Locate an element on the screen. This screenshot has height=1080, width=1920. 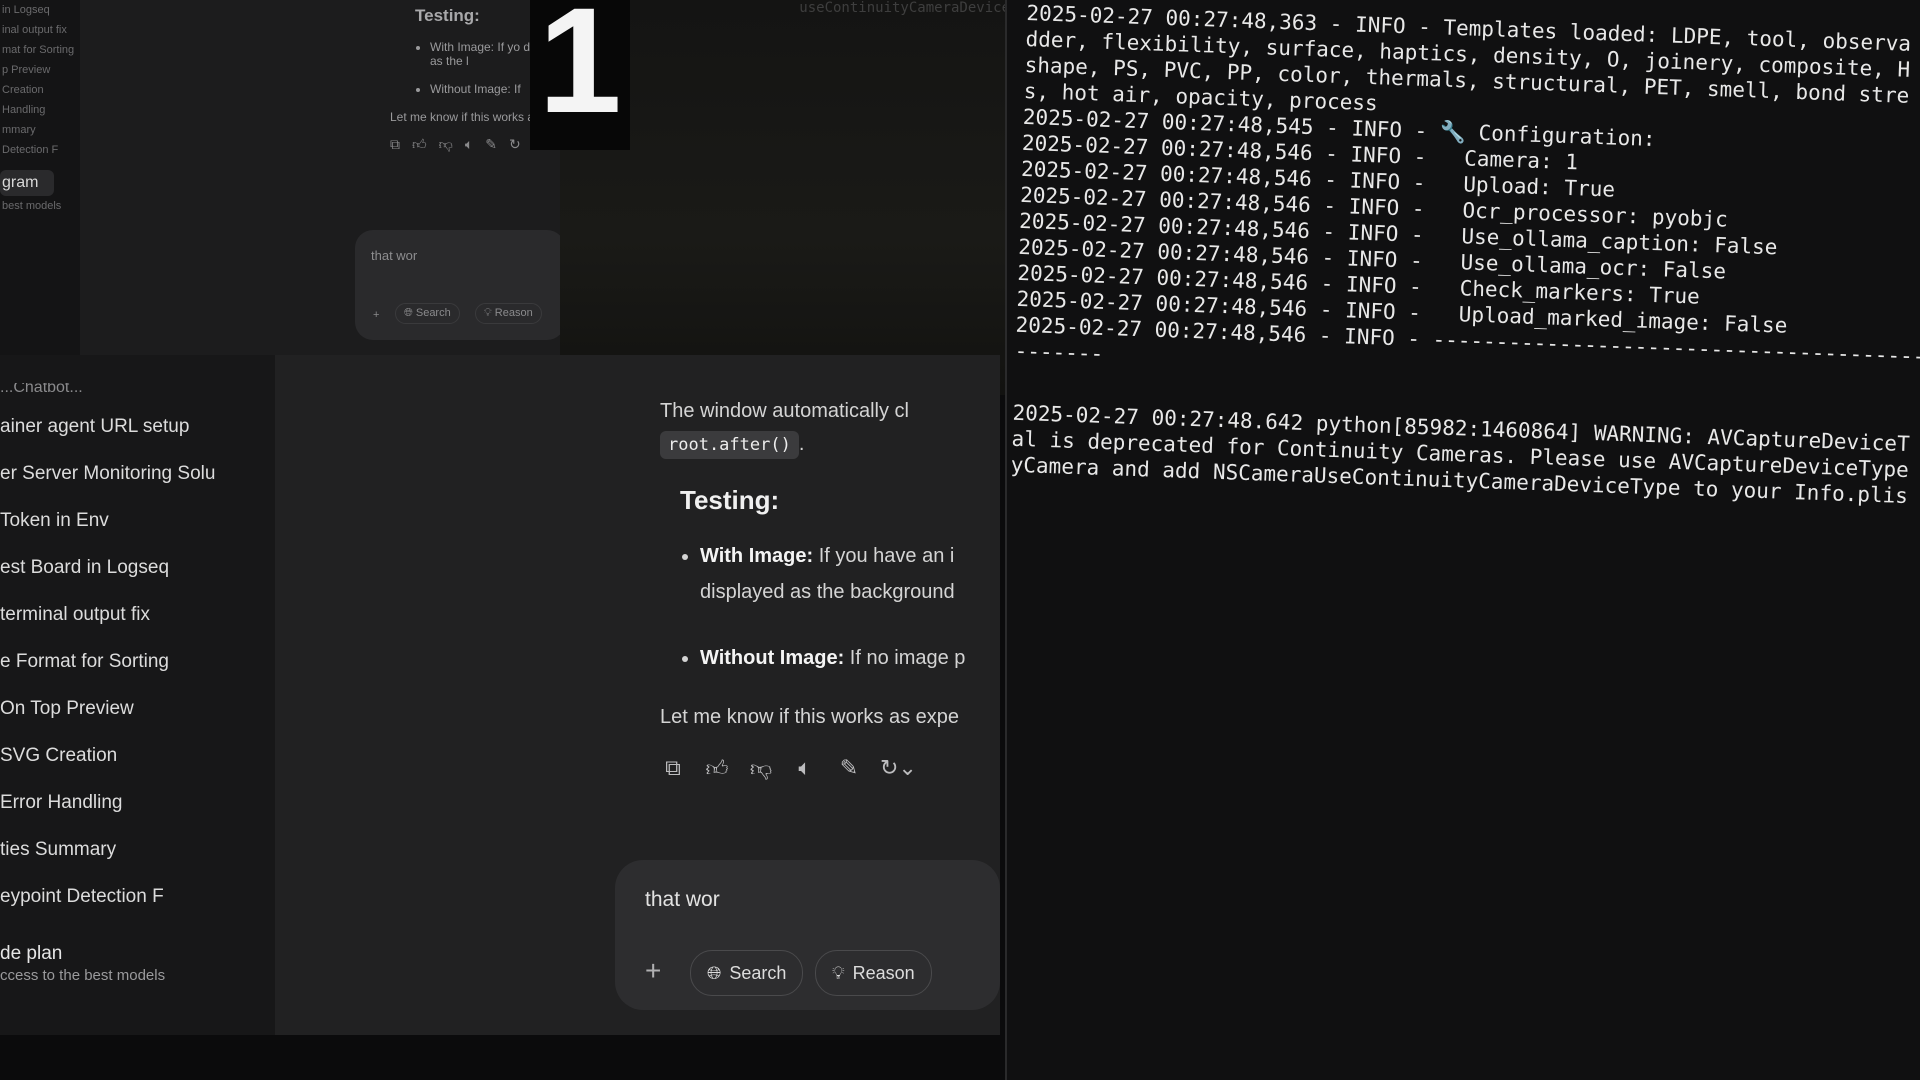
sidebar-item: Error Handling is located at coordinates (132, 802).